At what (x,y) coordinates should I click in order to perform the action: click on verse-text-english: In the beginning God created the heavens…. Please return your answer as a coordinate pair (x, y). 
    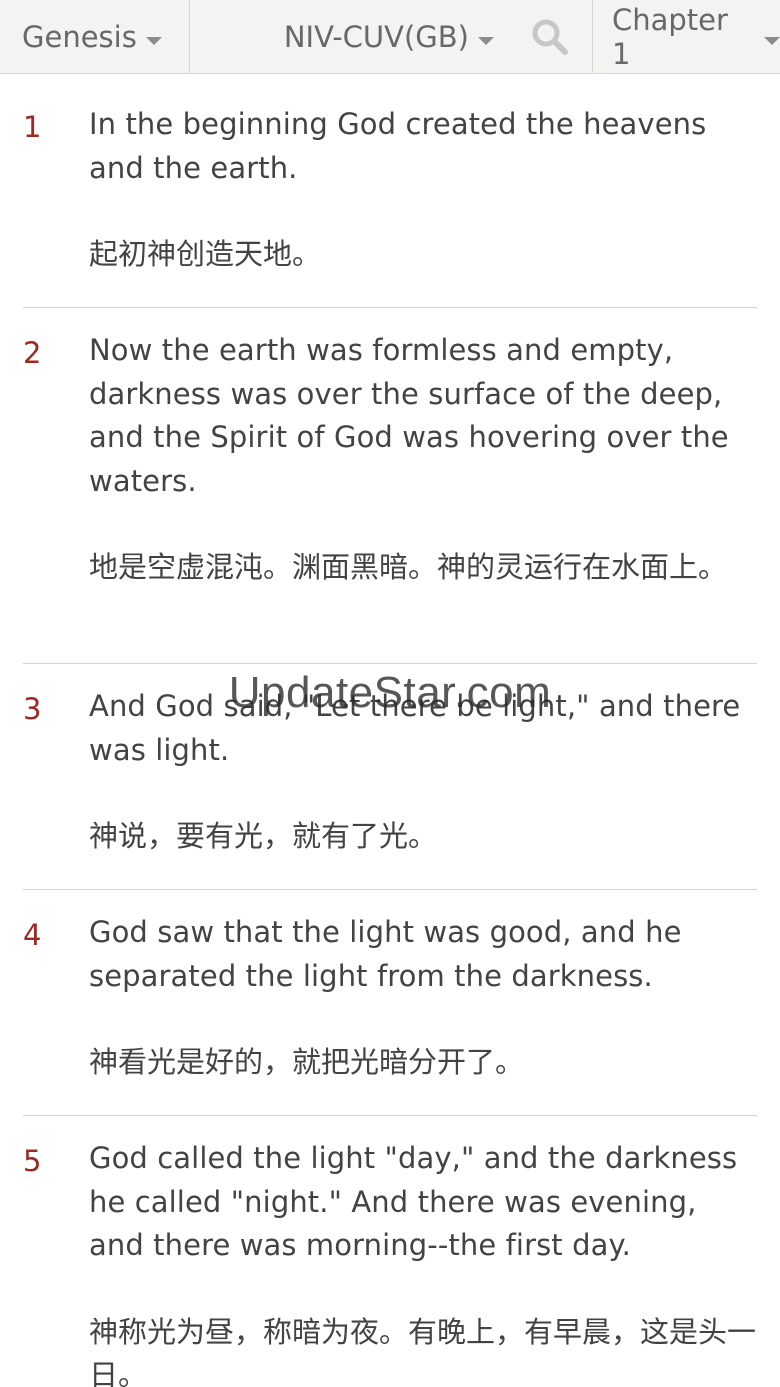
    Looking at the image, I should click on (398, 146).